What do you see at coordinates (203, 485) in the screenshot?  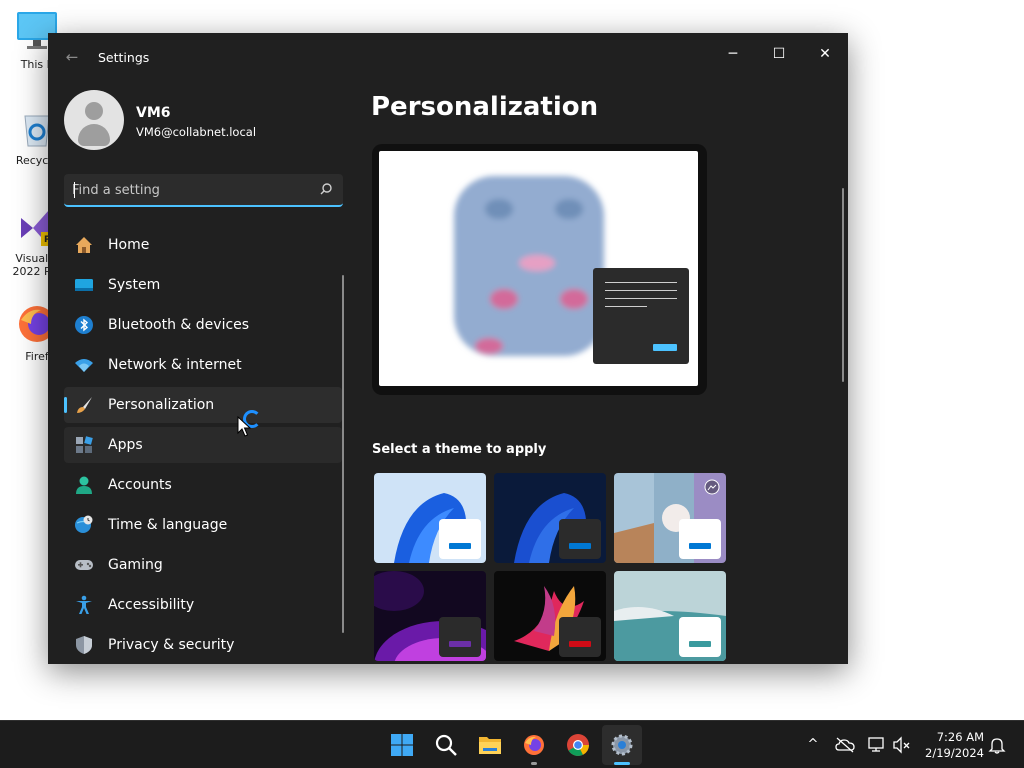 I see `sidebar-item-accounts: Accounts` at bounding box center [203, 485].